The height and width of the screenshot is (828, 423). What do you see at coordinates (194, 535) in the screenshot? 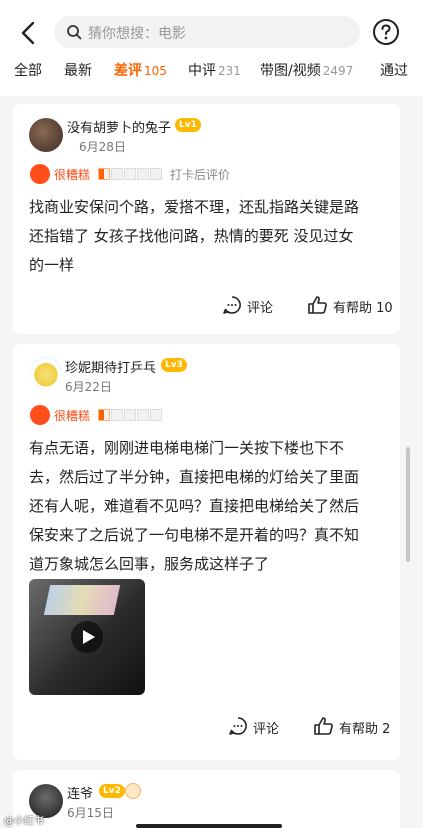
I see `review-line: 保安来了之后说了一句电梯不是开着的吗？真不知` at bounding box center [194, 535].